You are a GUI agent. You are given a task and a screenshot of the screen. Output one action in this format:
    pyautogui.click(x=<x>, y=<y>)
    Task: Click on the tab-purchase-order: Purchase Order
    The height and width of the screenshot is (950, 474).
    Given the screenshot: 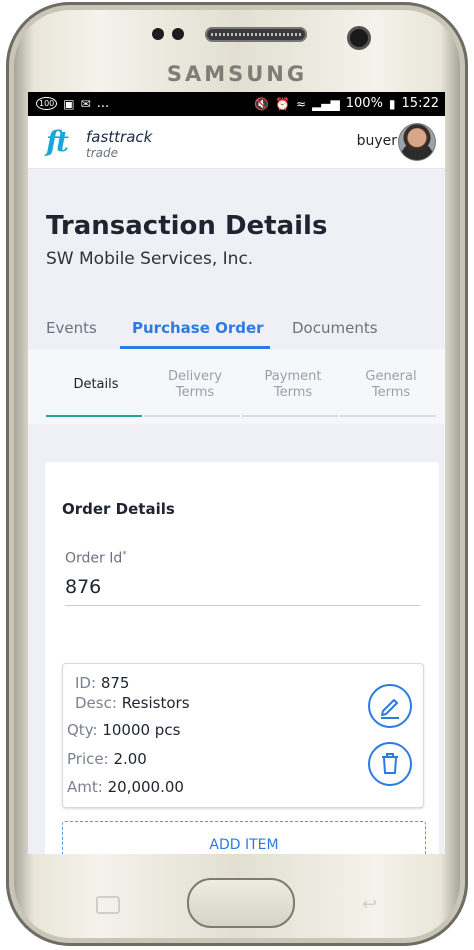 What is the action you would take?
    pyautogui.click(x=198, y=328)
    